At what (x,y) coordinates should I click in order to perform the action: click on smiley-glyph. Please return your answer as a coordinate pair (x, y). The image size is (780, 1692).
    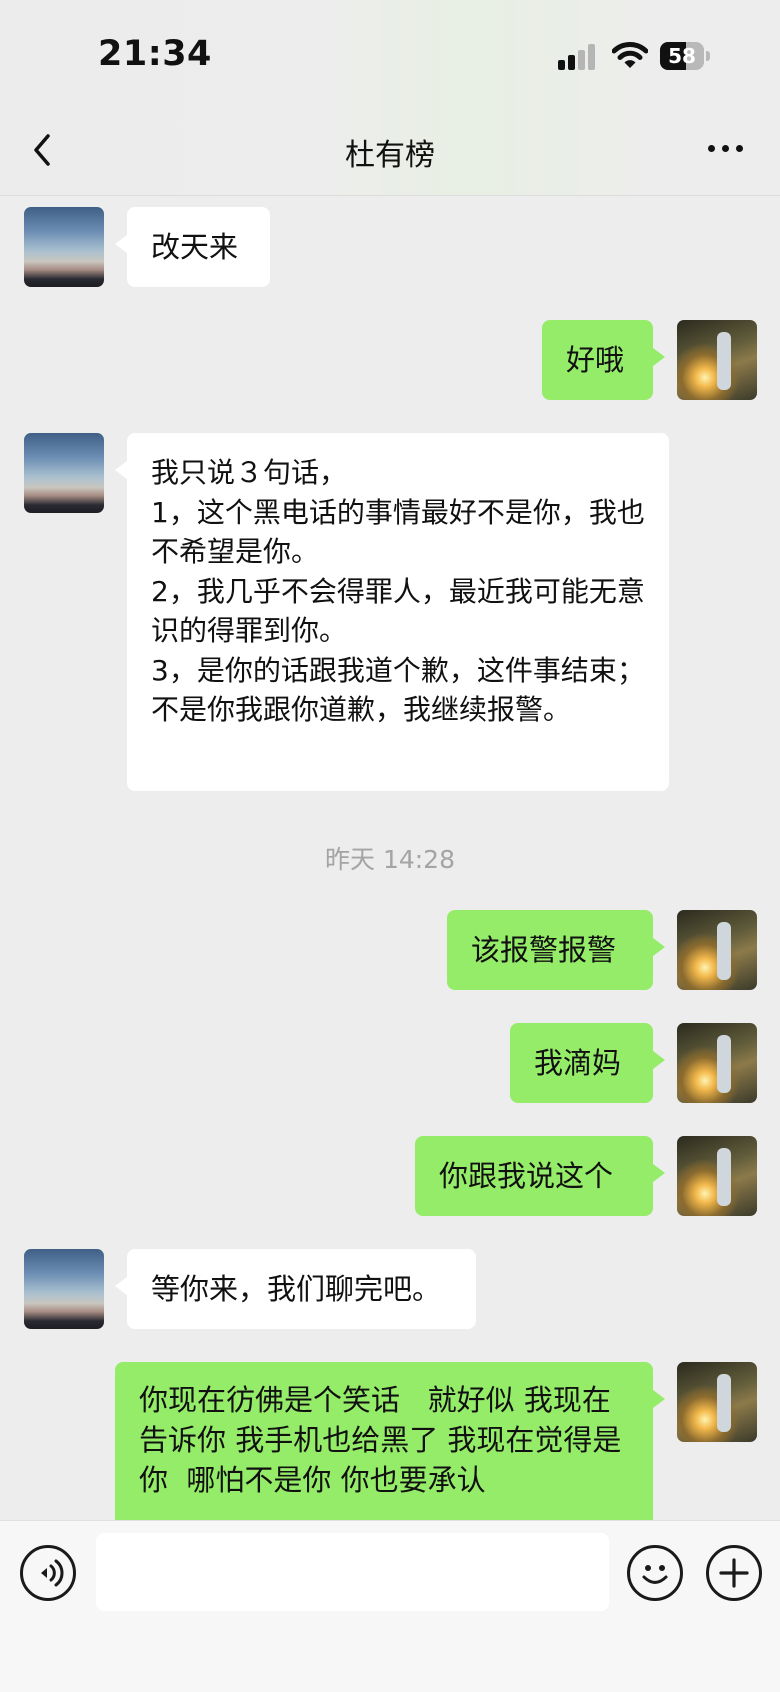
    Looking at the image, I should click on (655, 1574).